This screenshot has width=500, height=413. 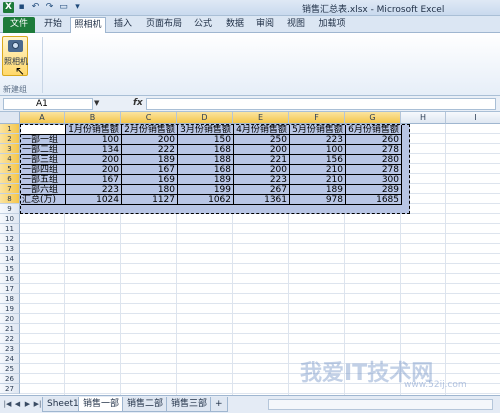 What do you see at coordinates (96, 103) in the screenshot?
I see `name-box-dropdown-icon: ▼` at bounding box center [96, 103].